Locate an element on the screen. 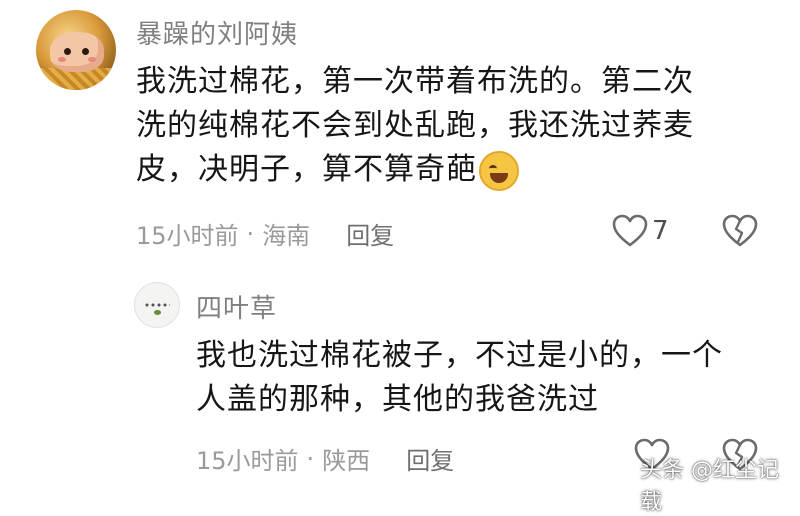  reply-meta: 15小时前 · 陕西 回复 is located at coordinates (325, 458).